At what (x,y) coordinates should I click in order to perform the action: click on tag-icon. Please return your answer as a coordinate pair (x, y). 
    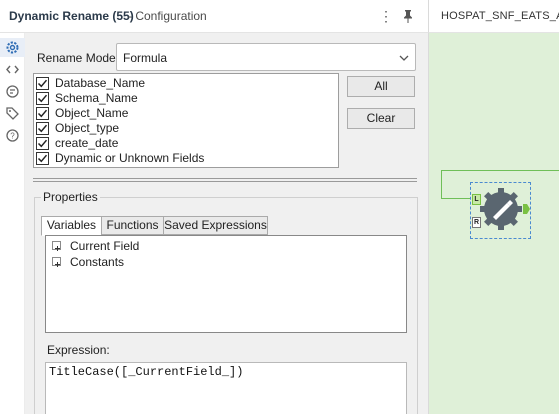
    Looking at the image, I should click on (12, 113).